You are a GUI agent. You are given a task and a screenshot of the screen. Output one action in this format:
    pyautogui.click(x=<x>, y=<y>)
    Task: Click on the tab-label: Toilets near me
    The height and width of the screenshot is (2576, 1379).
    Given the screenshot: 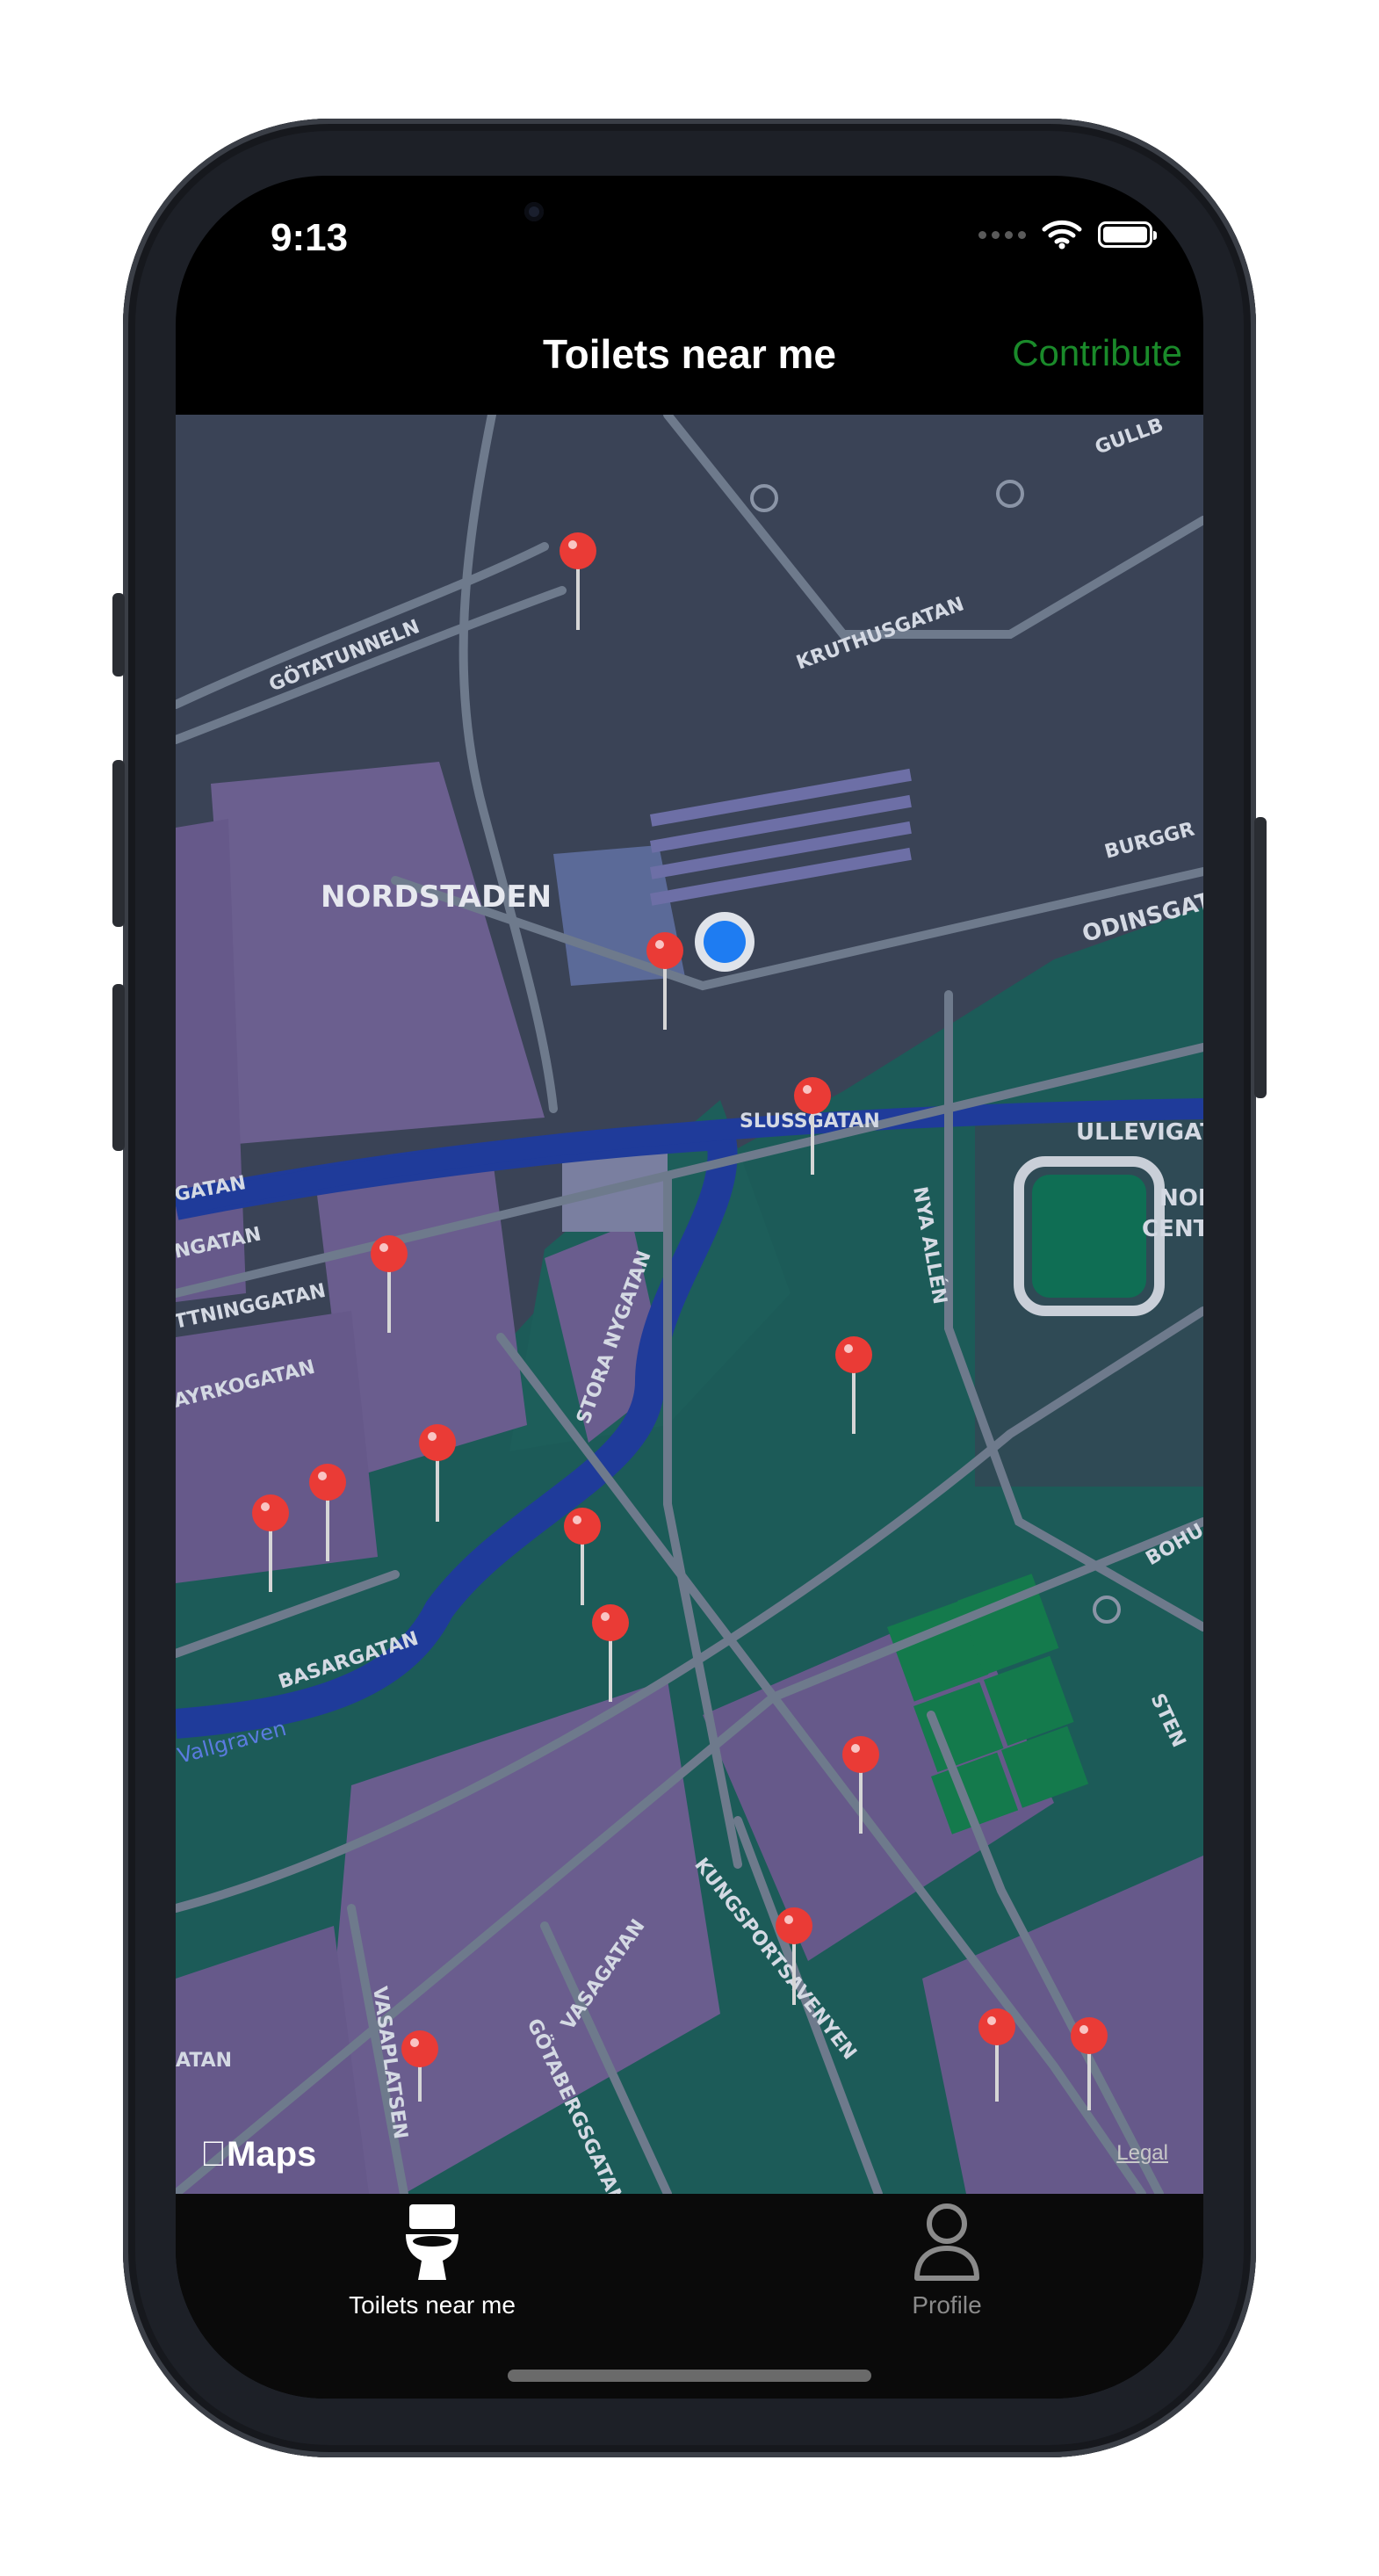 What is the action you would take?
    pyautogui.click(x=433, y=2305)
    